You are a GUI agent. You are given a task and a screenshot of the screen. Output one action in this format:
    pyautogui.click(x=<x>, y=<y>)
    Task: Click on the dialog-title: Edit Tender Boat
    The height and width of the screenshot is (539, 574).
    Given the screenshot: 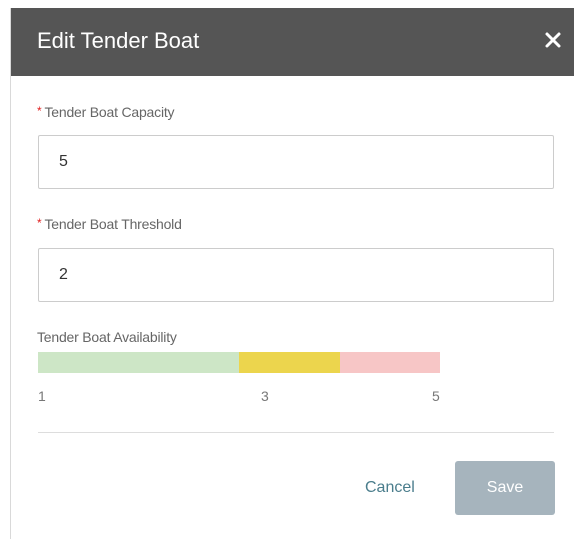 What is the action you would take?
    pyautogui.click(x=118, y=40)
    